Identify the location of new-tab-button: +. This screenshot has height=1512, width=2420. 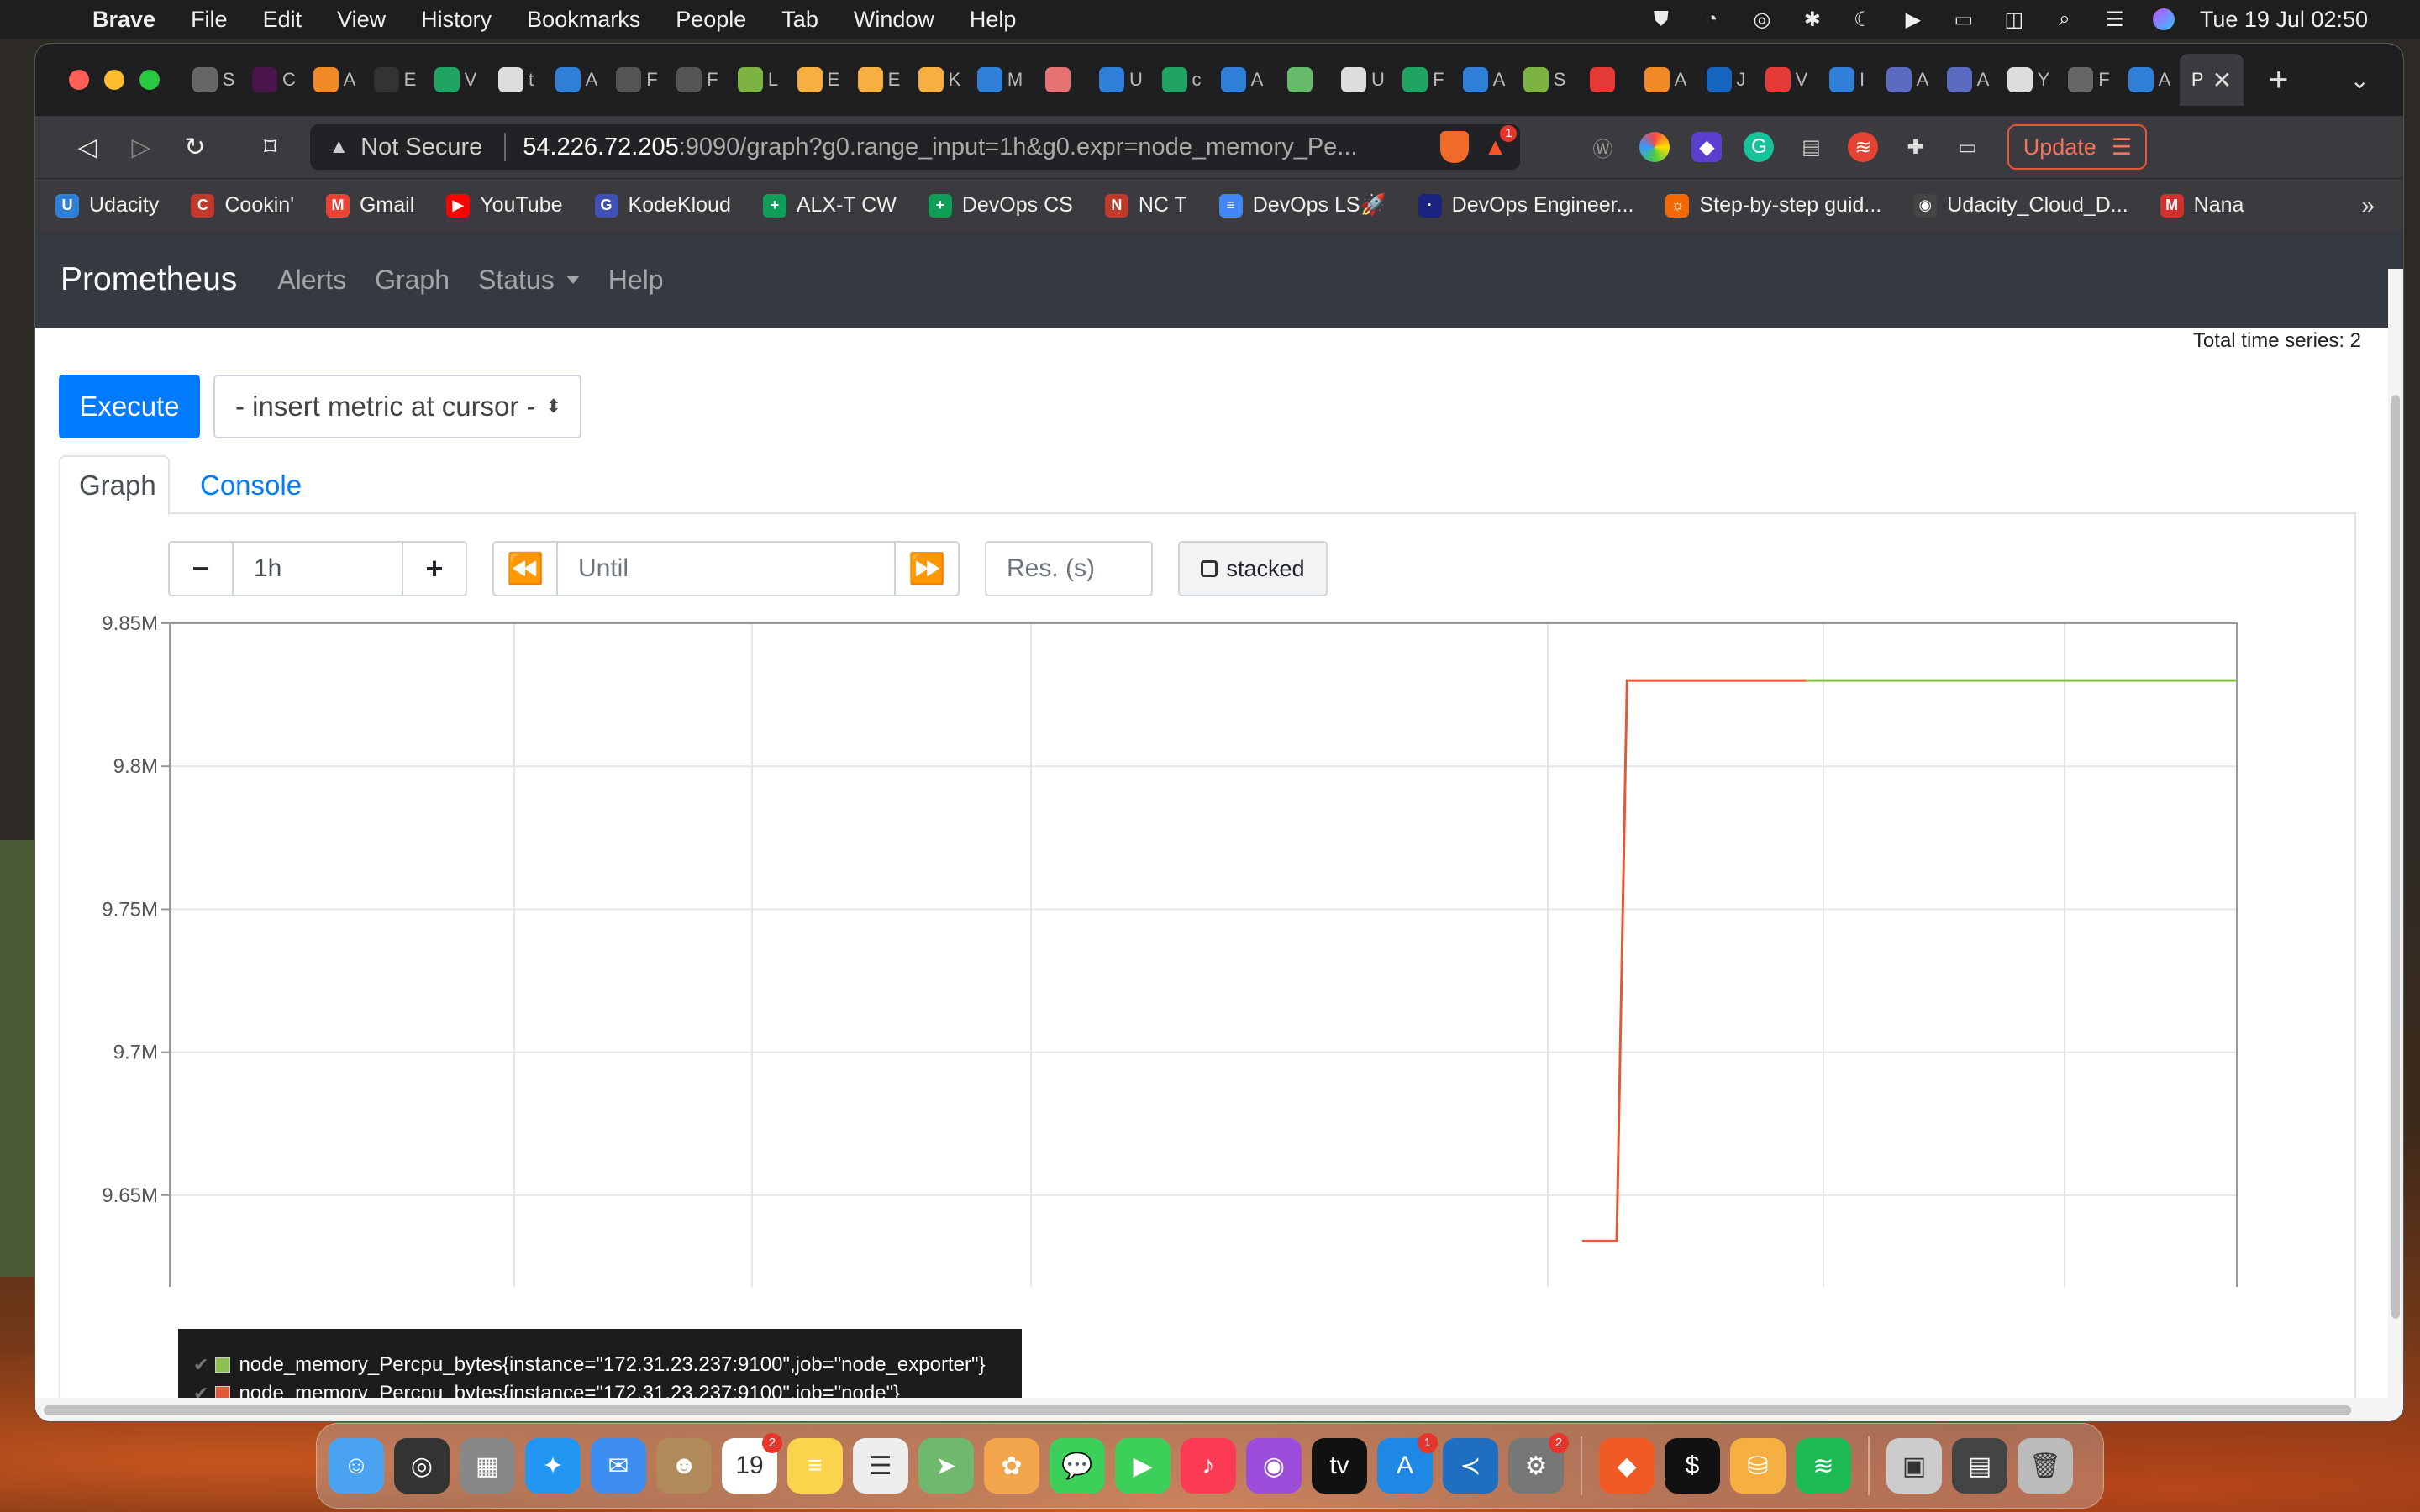
(2278, 80).